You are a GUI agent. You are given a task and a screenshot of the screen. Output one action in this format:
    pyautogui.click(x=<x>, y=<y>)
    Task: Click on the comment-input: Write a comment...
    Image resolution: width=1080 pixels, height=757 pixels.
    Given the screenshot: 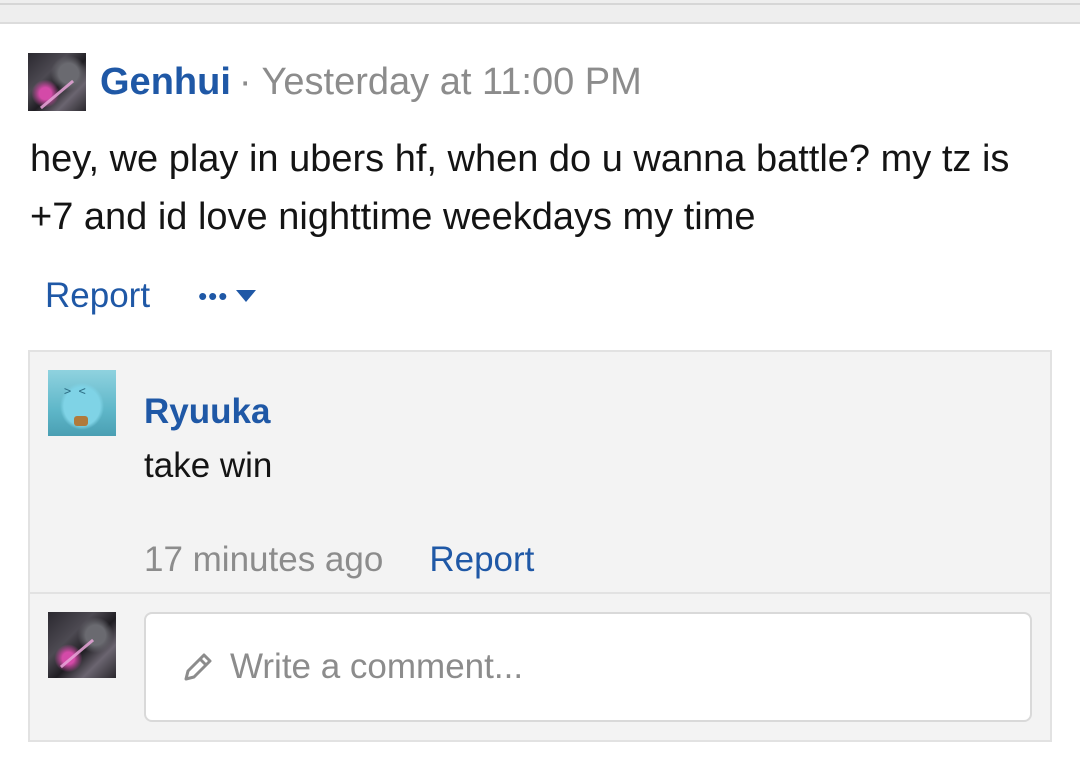 What is the action you would take?
    pyautogui.click(x=588, y=667)
    